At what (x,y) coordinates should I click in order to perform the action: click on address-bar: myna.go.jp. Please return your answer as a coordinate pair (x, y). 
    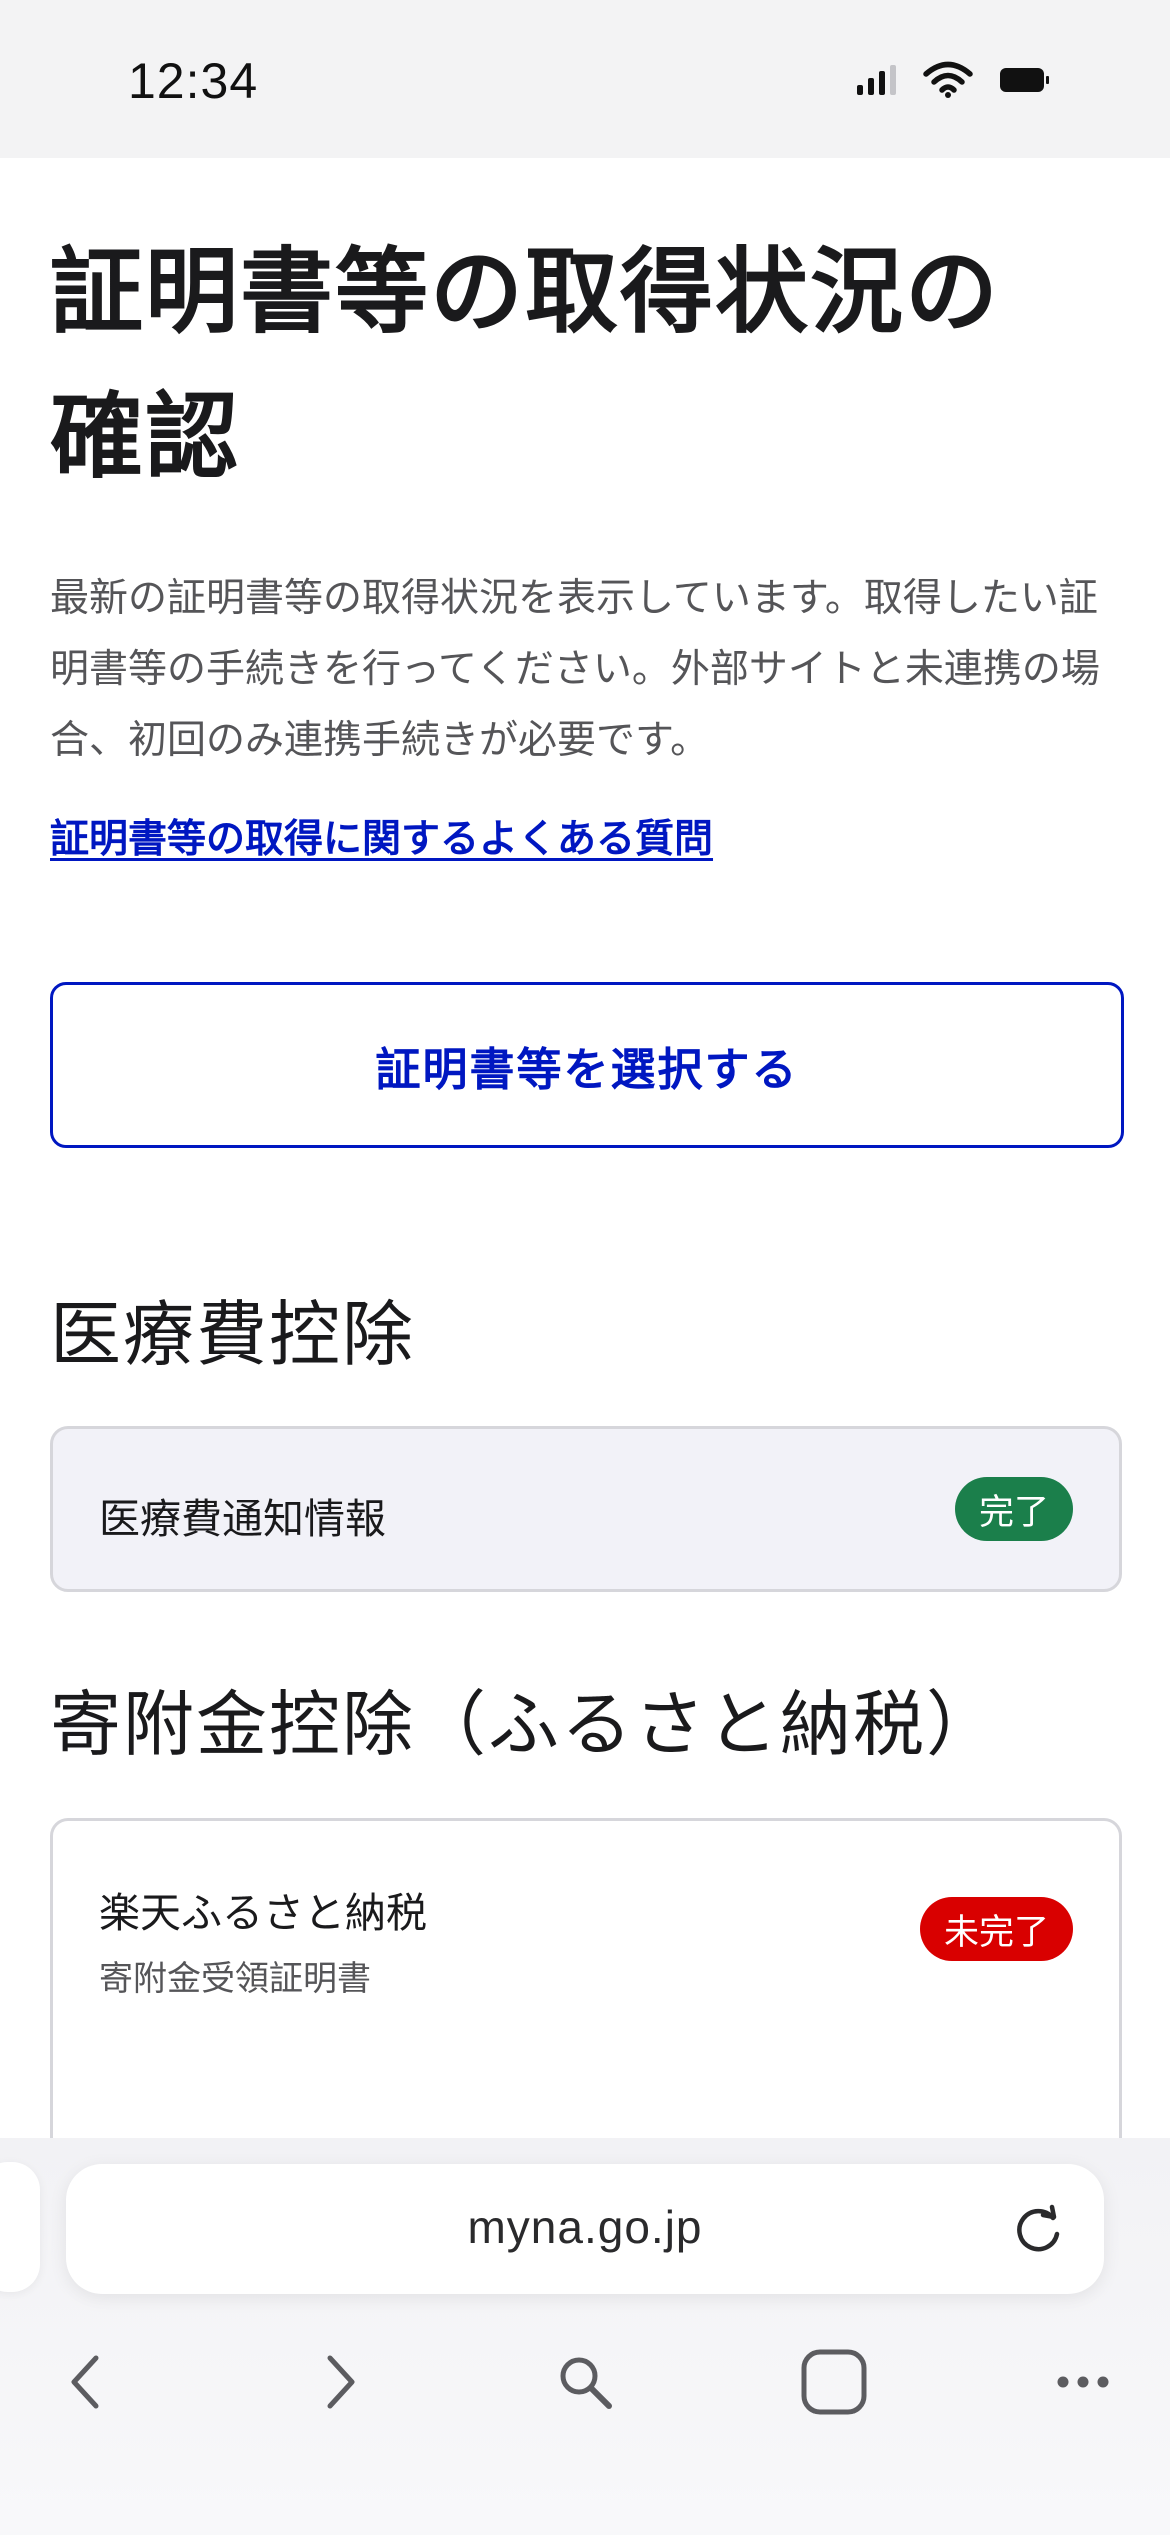
    Looking at the image, I should click on (585, 2229).